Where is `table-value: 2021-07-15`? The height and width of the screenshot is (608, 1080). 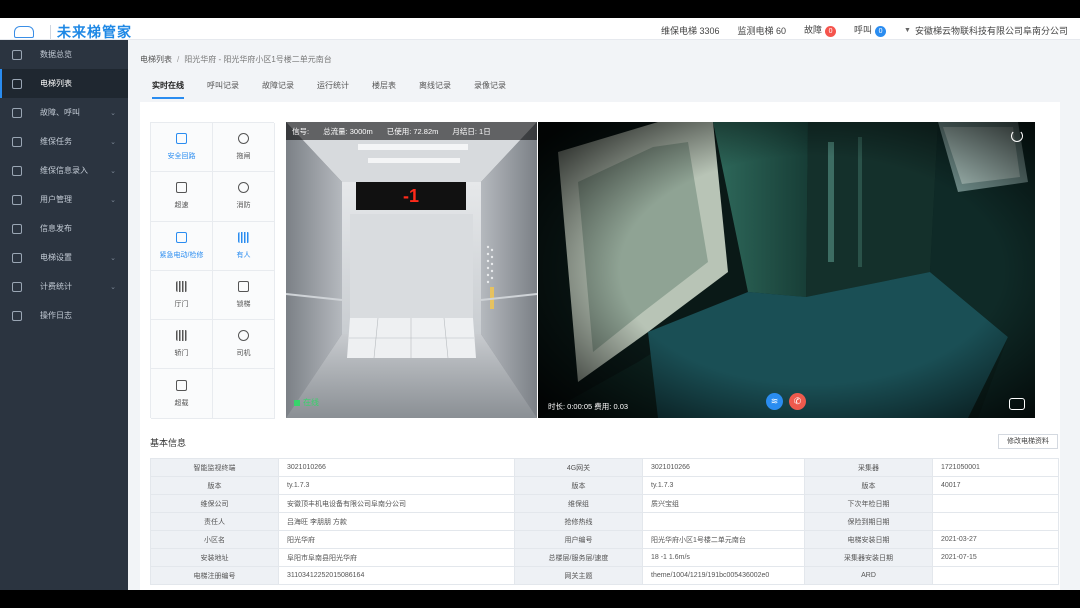
table-value: 2021-07-15 is located at coordinates (995, 557).